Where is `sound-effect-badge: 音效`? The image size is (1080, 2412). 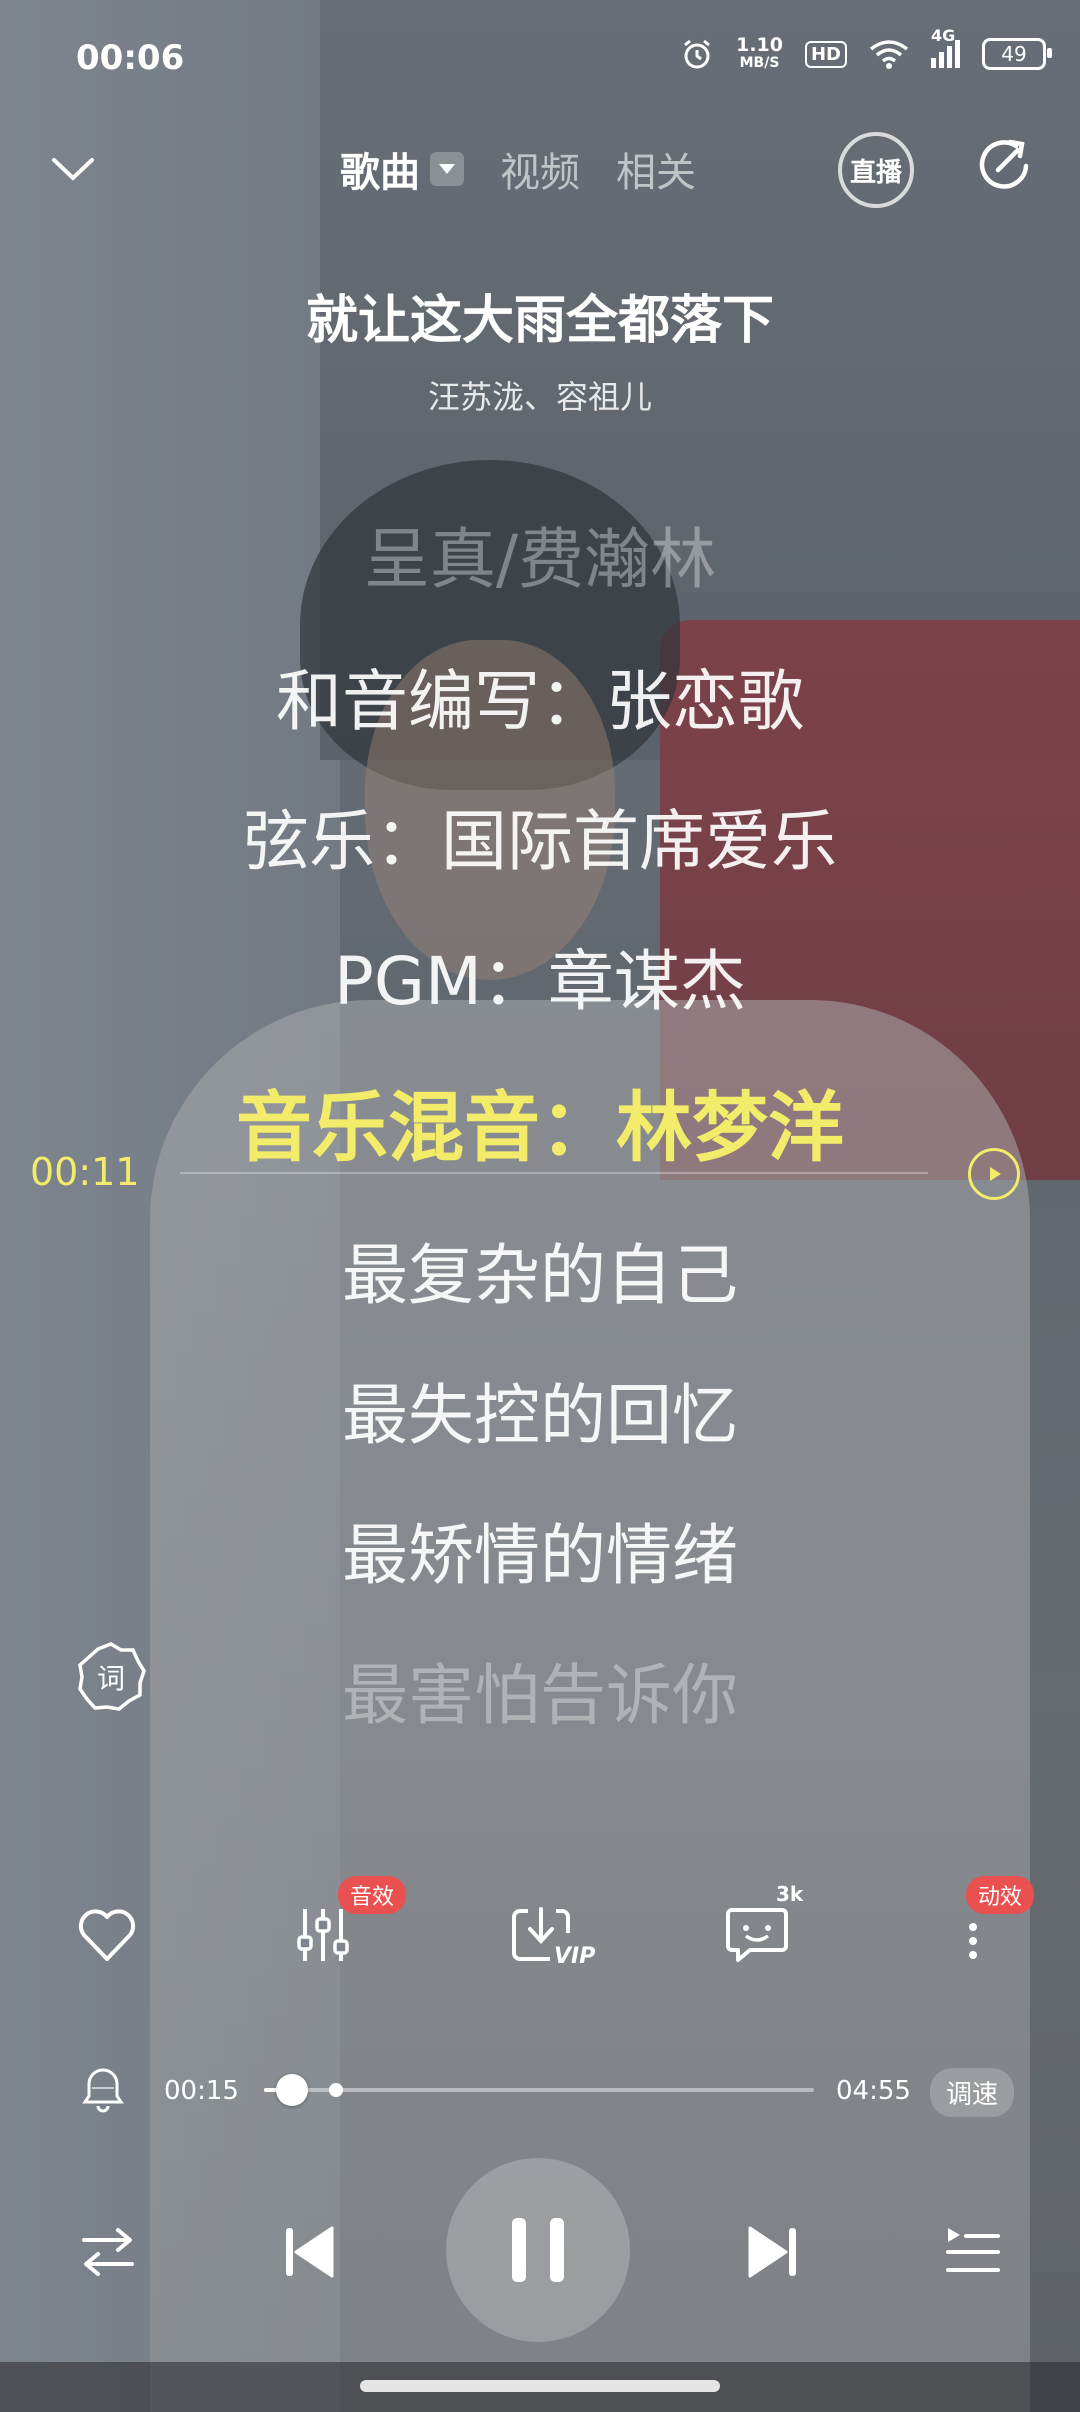 sound-effect-badge: 音效 is located at coordinates (372, 1895).